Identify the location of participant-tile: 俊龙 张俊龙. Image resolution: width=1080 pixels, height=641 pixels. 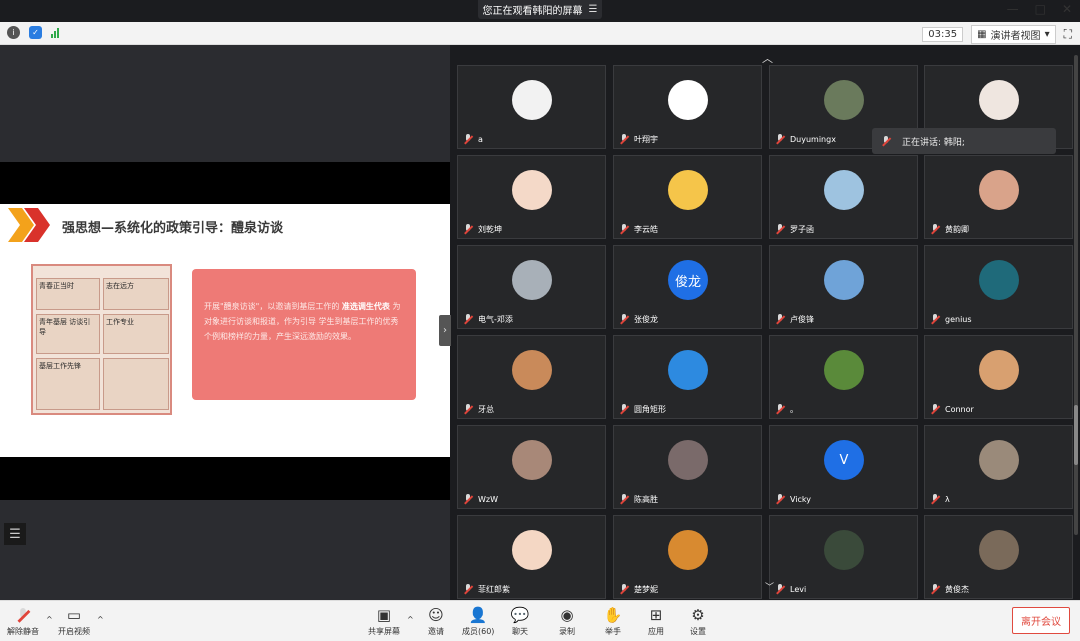
(687, 287).